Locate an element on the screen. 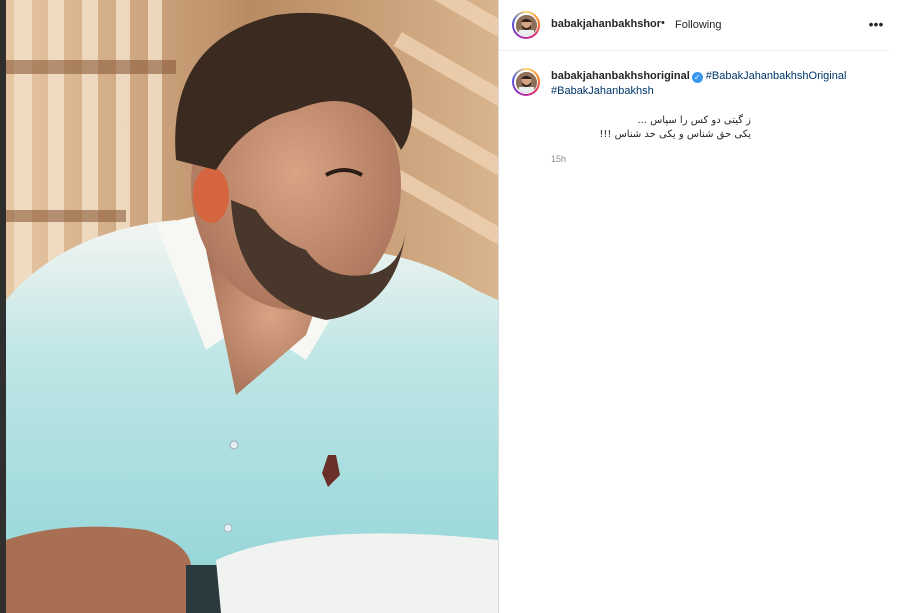  caption-author-avatar is located at coordinates (526, 82).